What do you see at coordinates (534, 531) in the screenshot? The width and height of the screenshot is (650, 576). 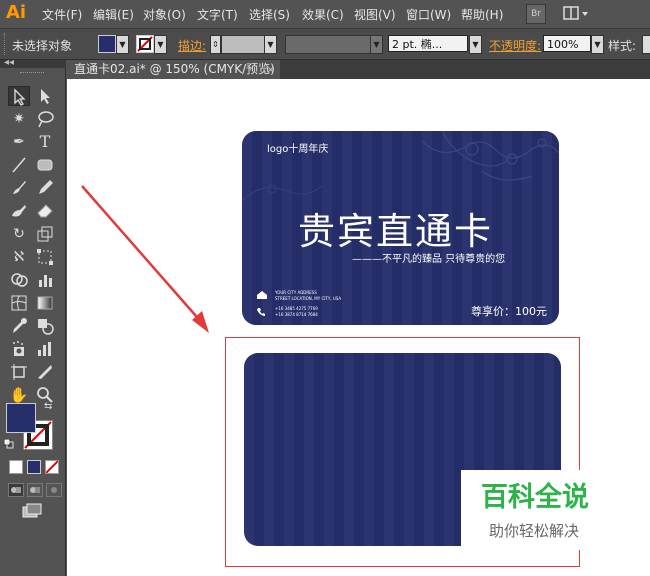 I see `watermark-subtitle: 助你轻松解决` at bounding box center [534, 531].